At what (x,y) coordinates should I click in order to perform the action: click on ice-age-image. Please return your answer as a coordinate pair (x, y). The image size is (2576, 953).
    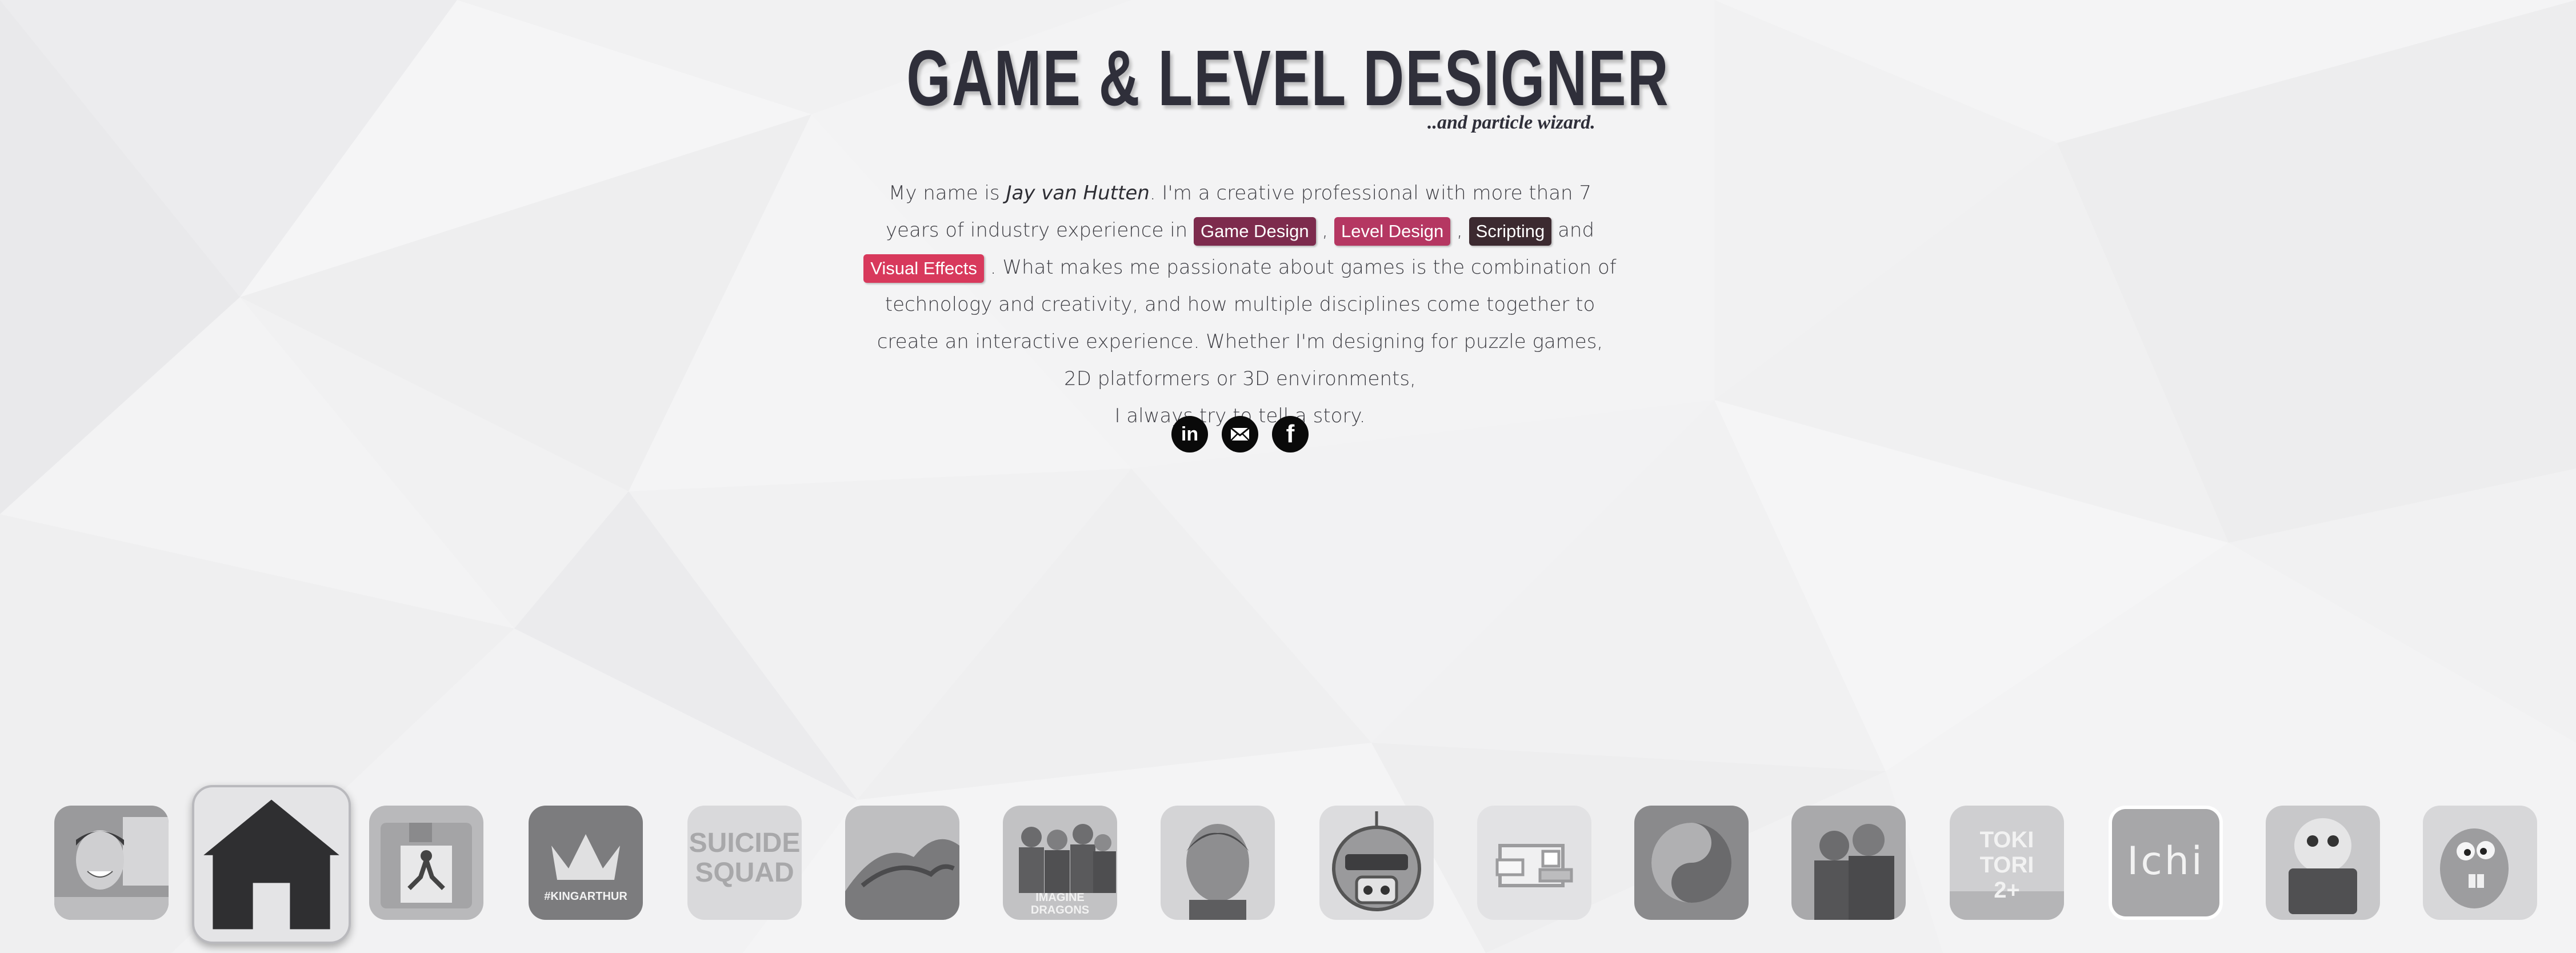
    Looking at the image, I should click on (2480, 863).